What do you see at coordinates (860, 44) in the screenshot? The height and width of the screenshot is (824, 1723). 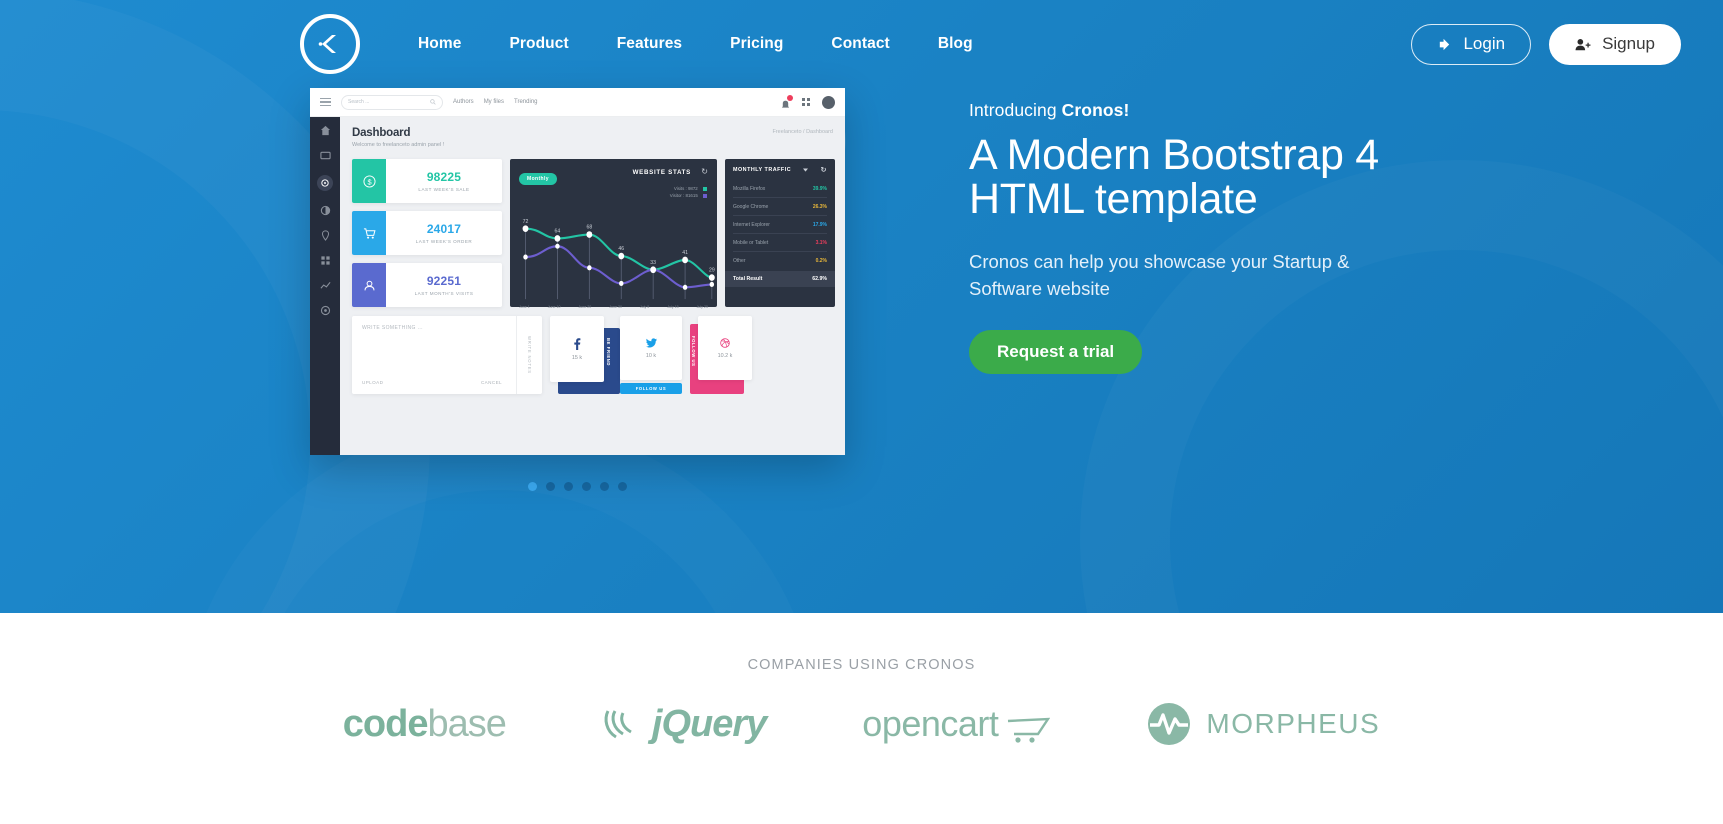 I see `nav-link-contact: Contact` at bounding box center [860, 44].